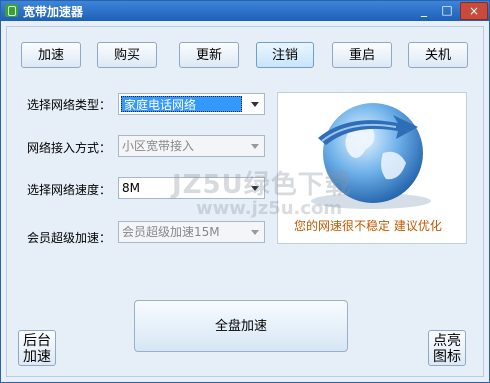 This screenshot has width=490, height=383. Describe the element at coordinates (241, 326) in the screenshot. I see `full-accelerate-button: 全盘加速` at that location.